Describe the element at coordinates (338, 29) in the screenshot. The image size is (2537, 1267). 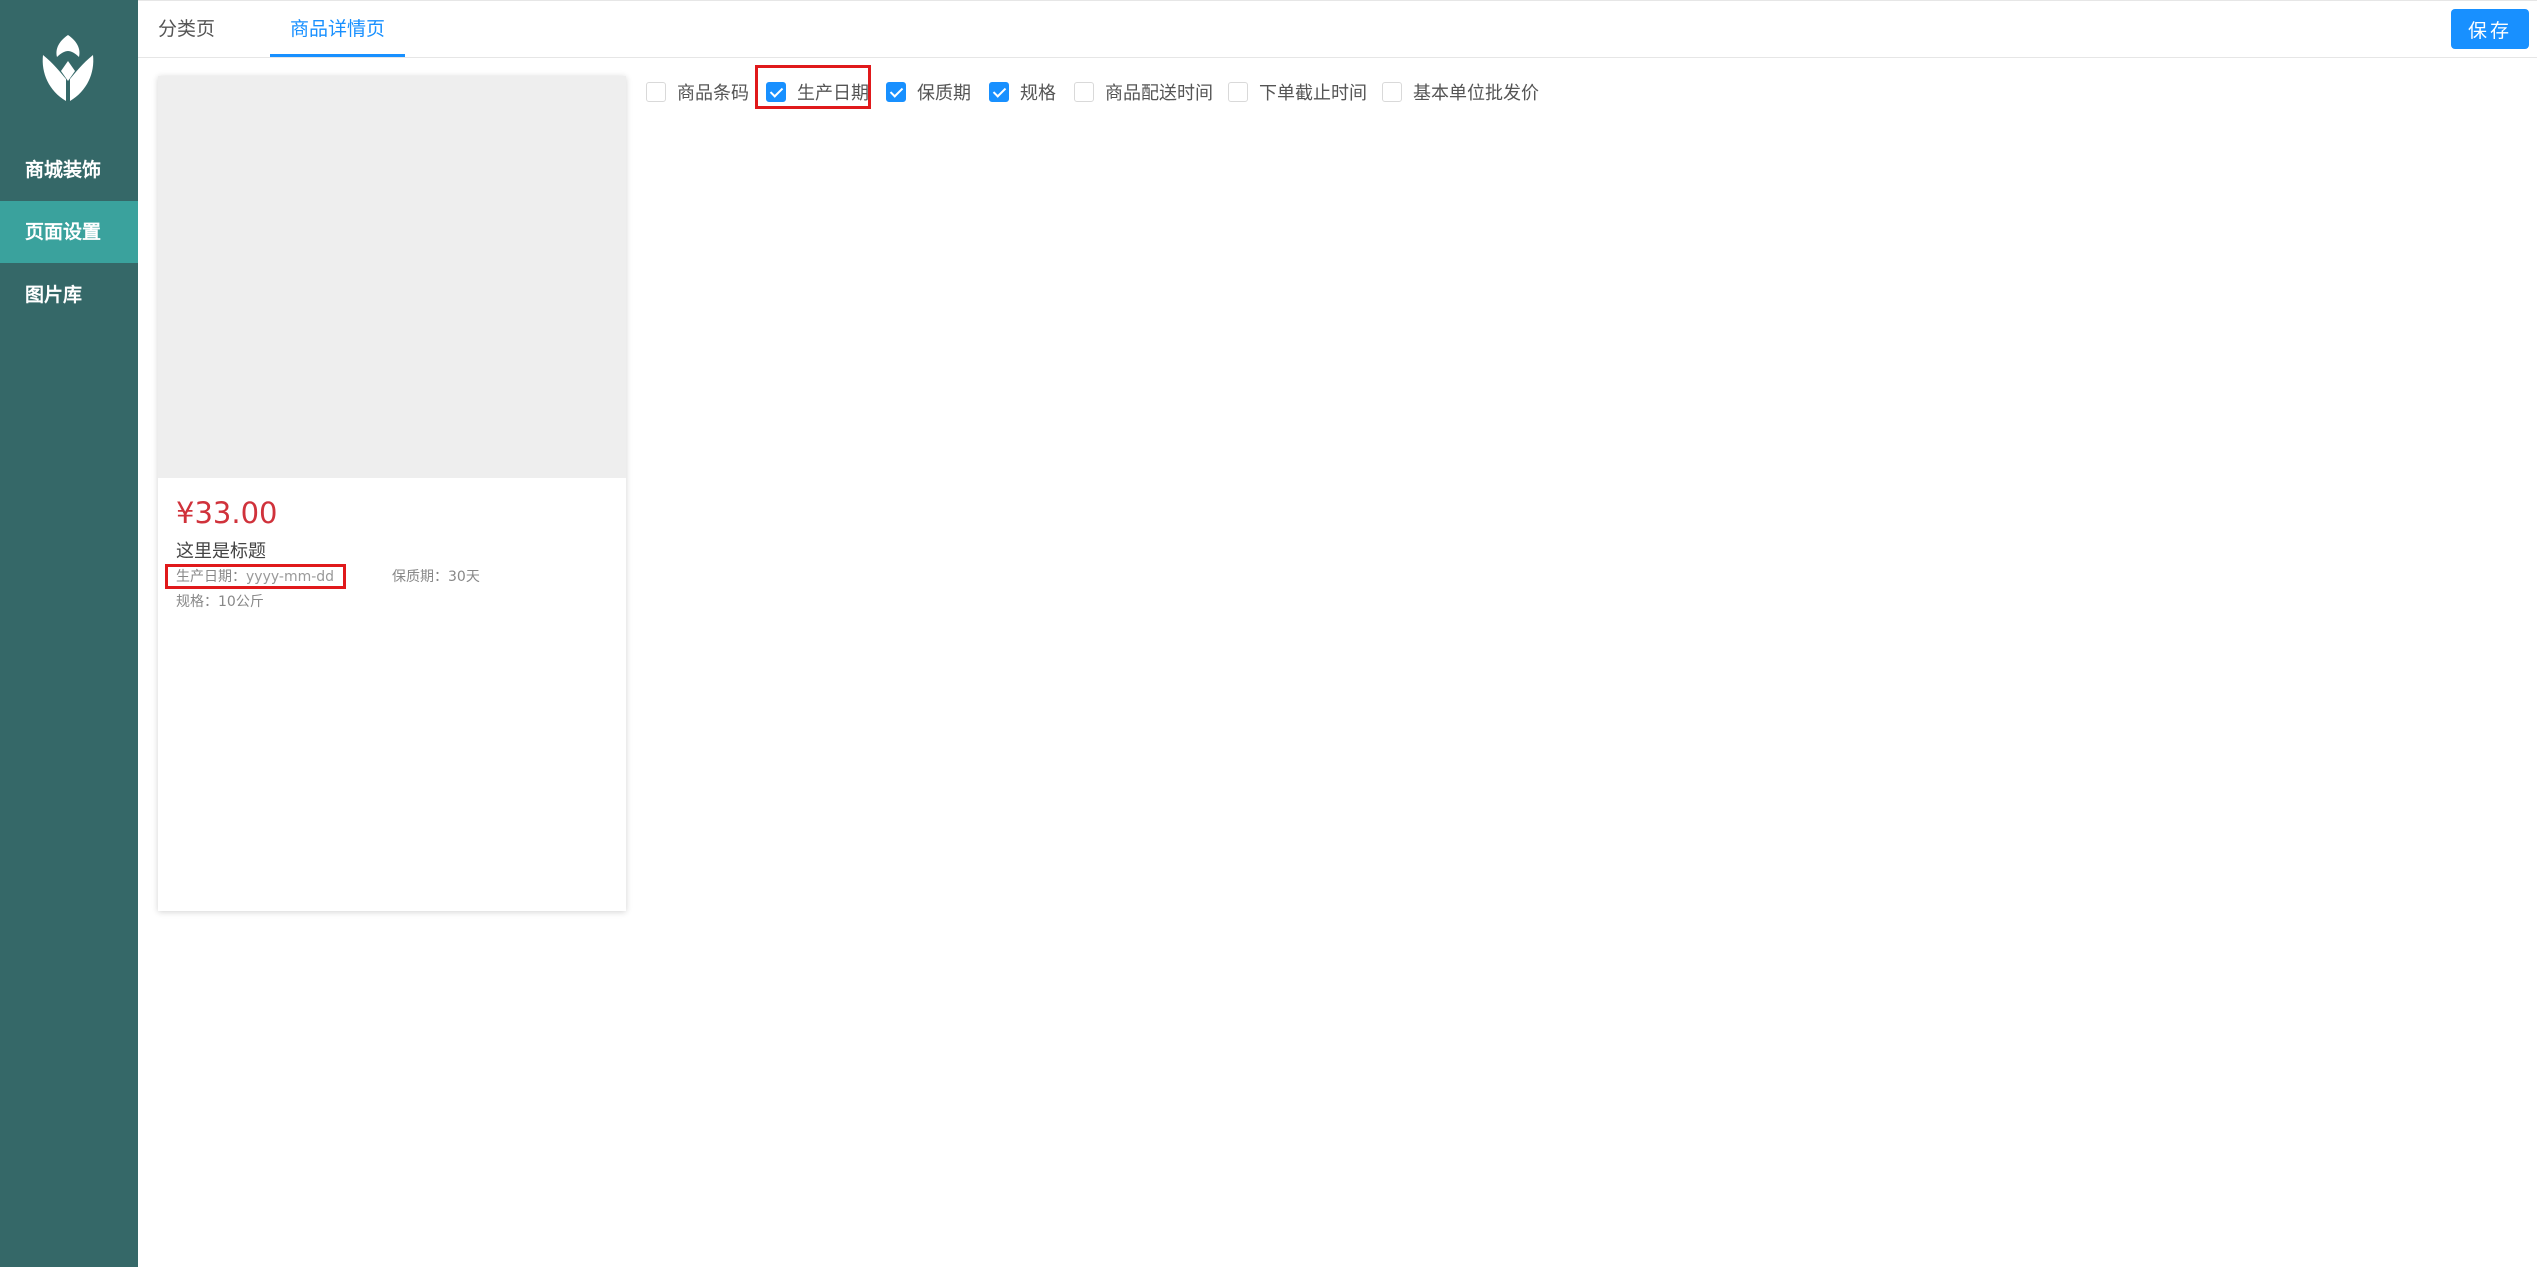
I see `tab-product-detail-page: 商品详情页` at that location.